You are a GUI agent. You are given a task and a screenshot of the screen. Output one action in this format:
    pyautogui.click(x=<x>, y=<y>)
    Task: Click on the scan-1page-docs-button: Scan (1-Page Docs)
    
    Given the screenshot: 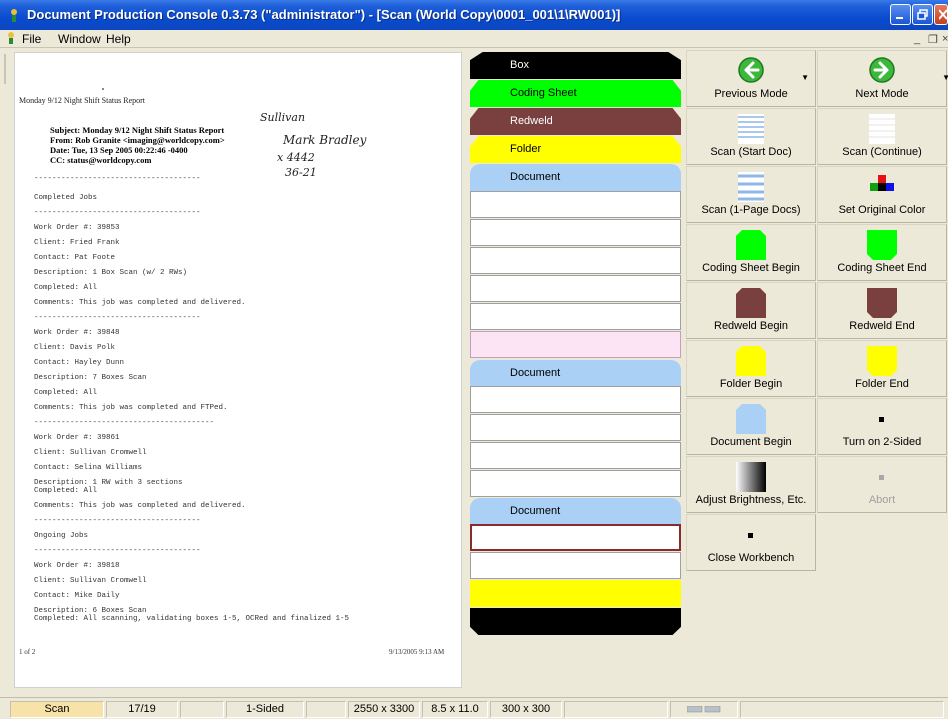 What is the action you would take?
    pyautogui.click(x=751, y=194)
    